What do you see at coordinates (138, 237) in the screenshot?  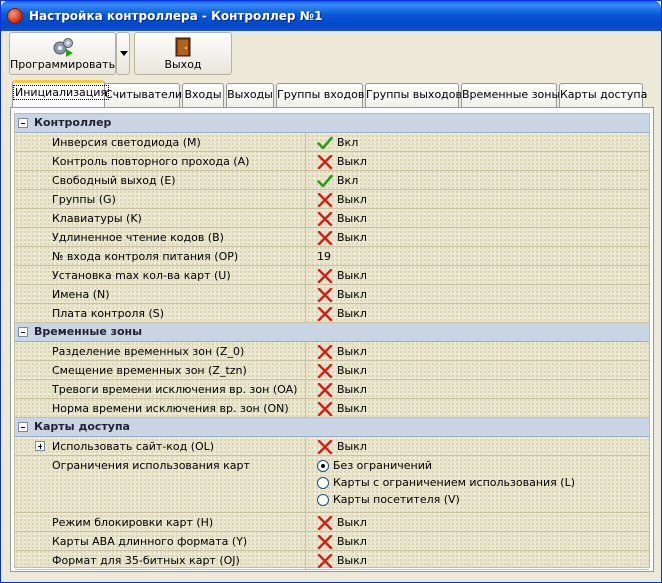 I see `property-name: Удлиненное чтение кодов (B)` at bounding box center [138, 237].